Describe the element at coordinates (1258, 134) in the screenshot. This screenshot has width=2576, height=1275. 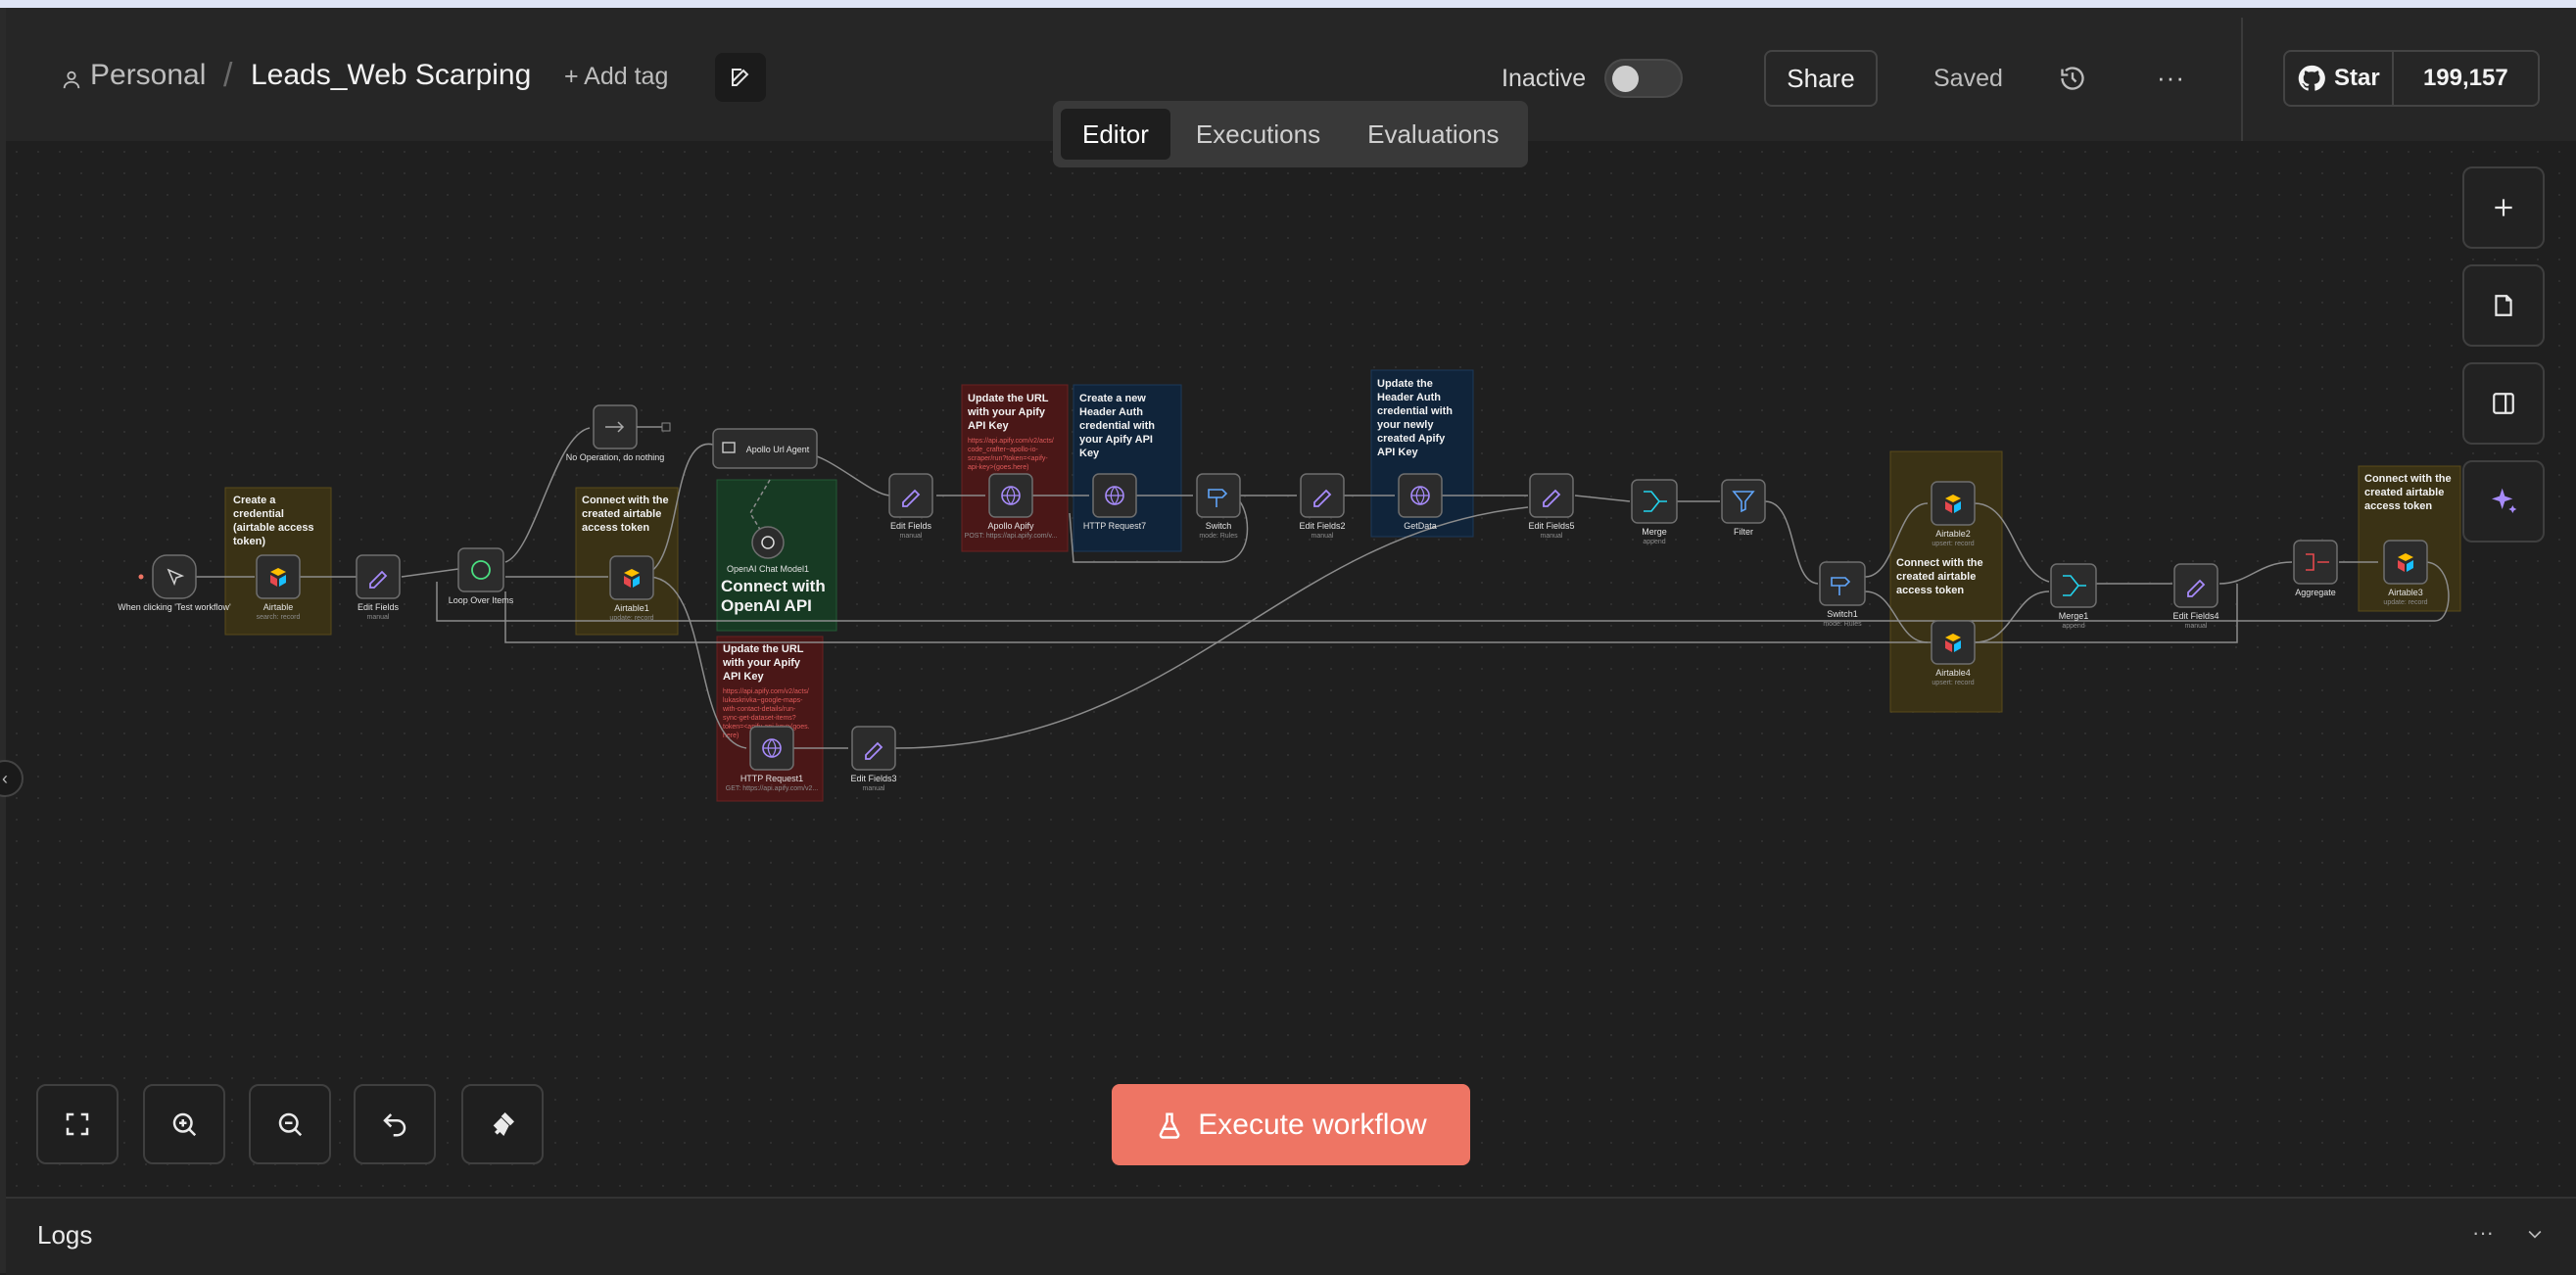
I see `tab-executions: Executions` at that location.